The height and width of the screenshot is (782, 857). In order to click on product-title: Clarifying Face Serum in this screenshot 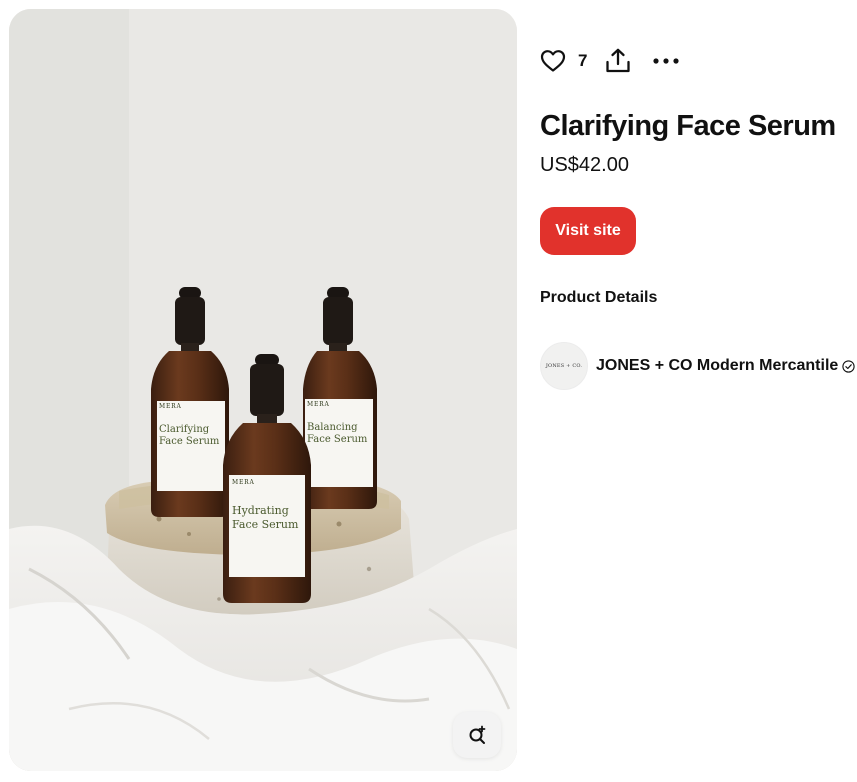, I will do `click(688, 126)`.